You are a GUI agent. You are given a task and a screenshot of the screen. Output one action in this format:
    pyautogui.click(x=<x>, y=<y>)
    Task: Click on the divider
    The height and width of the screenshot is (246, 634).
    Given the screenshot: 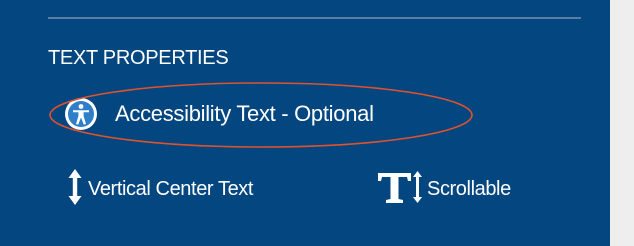 What is the action you would take?
    pyautogui.click(x=314, y=18)
    